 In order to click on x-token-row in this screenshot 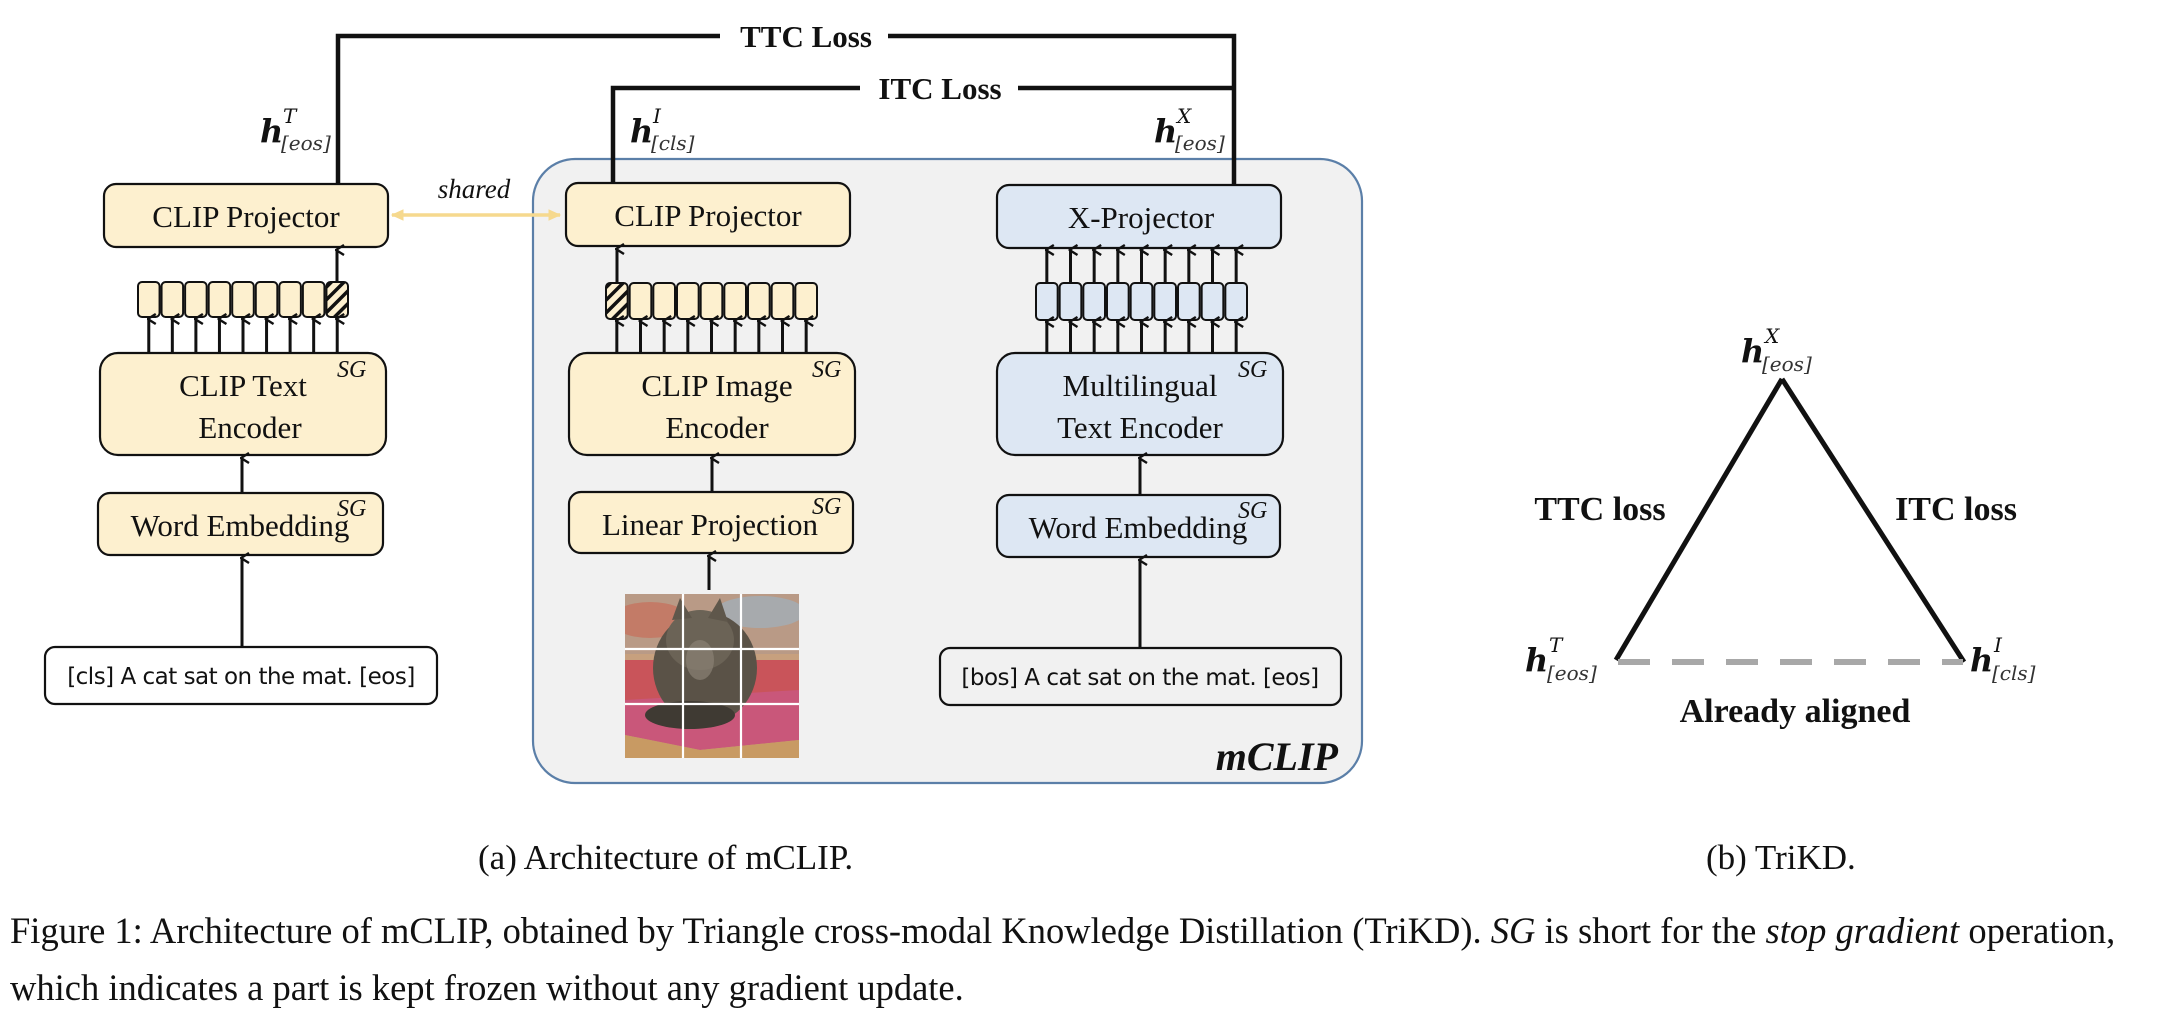, I will do `click(1142, 301)`.